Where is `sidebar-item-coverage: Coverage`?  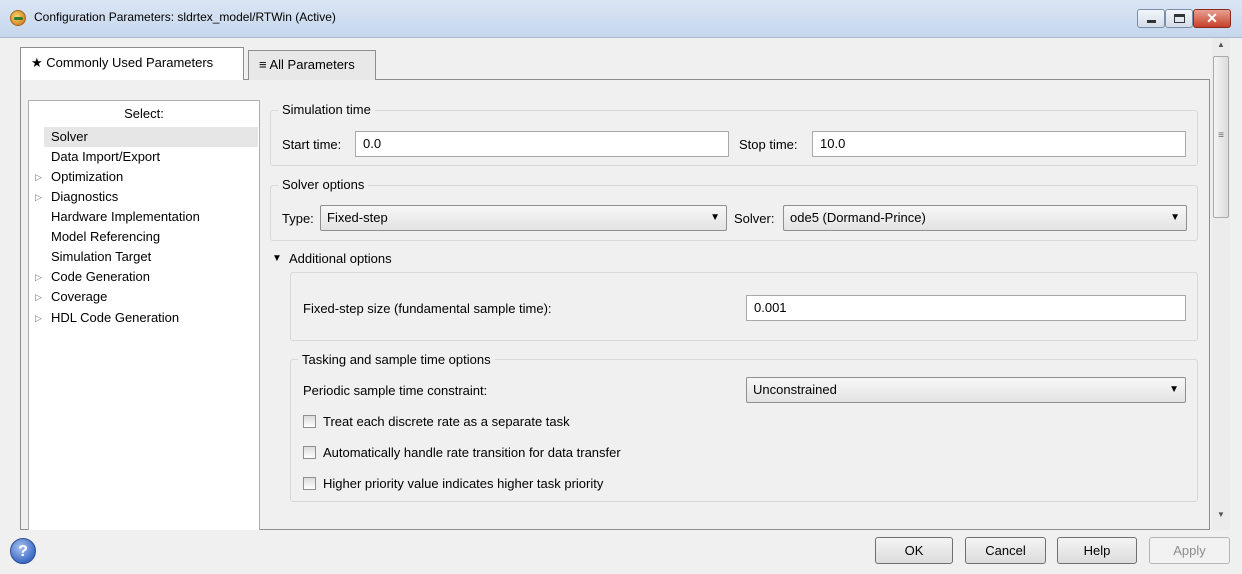
sidebar-item-coverage: Coverage is located at coordinates (154, 297).